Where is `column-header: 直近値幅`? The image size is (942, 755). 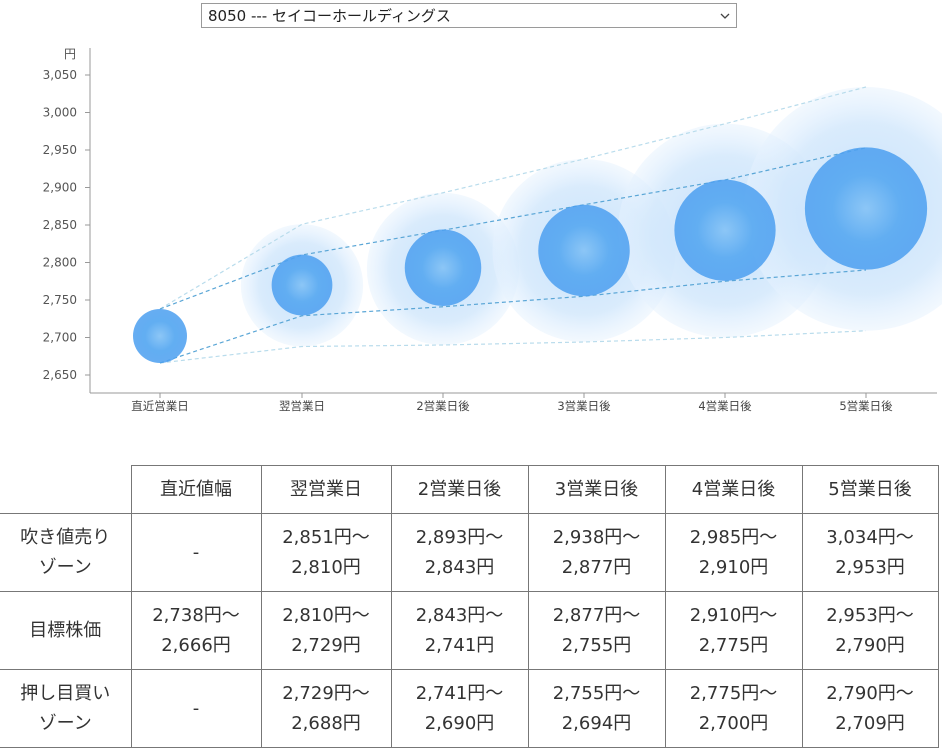 column-header: 直近値幅 is located at coordinates (196, 489).